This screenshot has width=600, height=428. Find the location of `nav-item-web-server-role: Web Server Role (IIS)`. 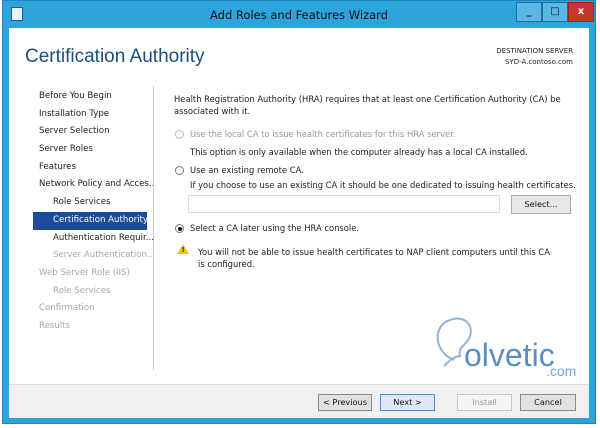

nav-item-web-server-role: Web Server Role (IIS) is located at coordinates (84, 272).